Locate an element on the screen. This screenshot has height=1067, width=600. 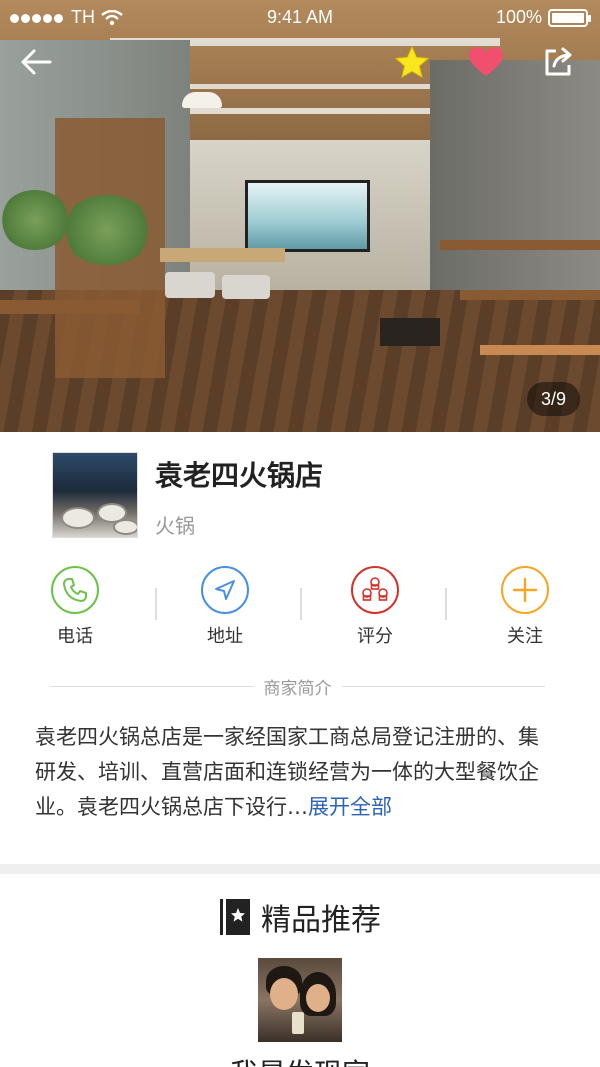
shop-category: 火锅 is located at coordinates (175, 526).